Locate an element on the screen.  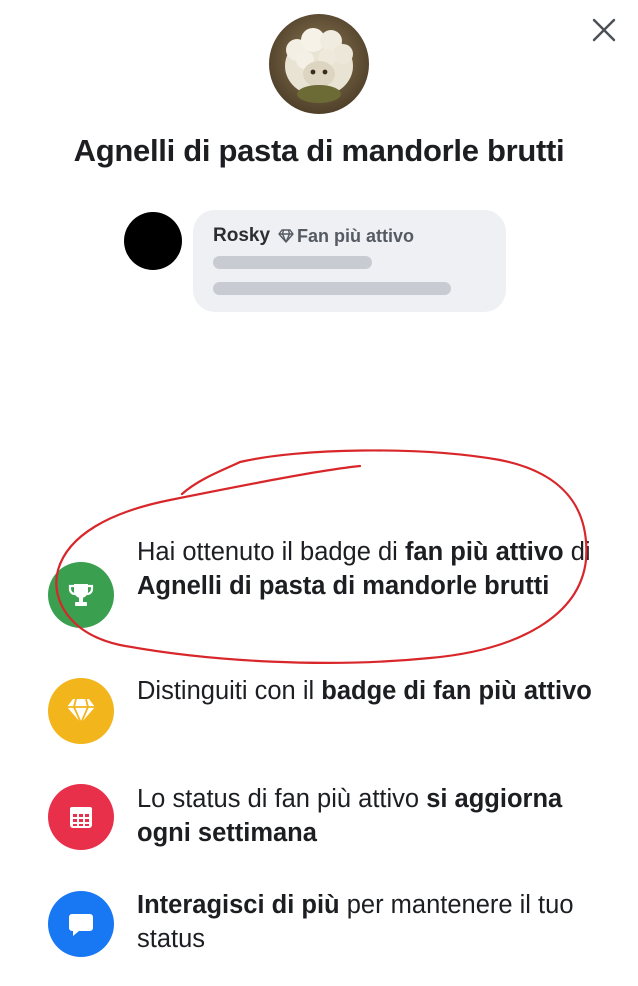
group-photo is located at coordinates (319, 64).